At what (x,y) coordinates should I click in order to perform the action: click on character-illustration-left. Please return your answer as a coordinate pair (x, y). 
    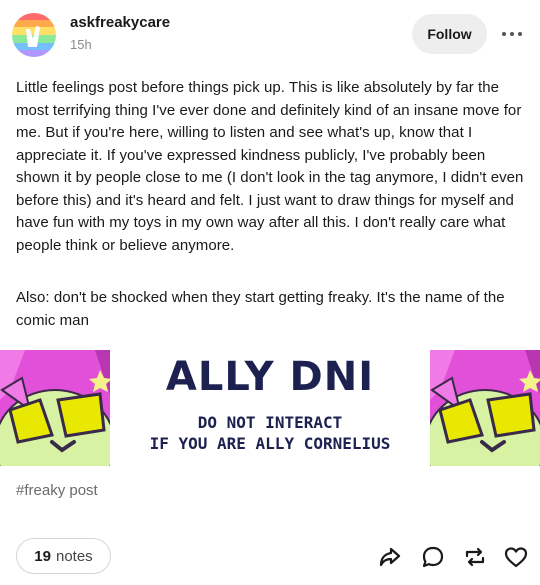
    Looking at the image, I should click on (55, 408).